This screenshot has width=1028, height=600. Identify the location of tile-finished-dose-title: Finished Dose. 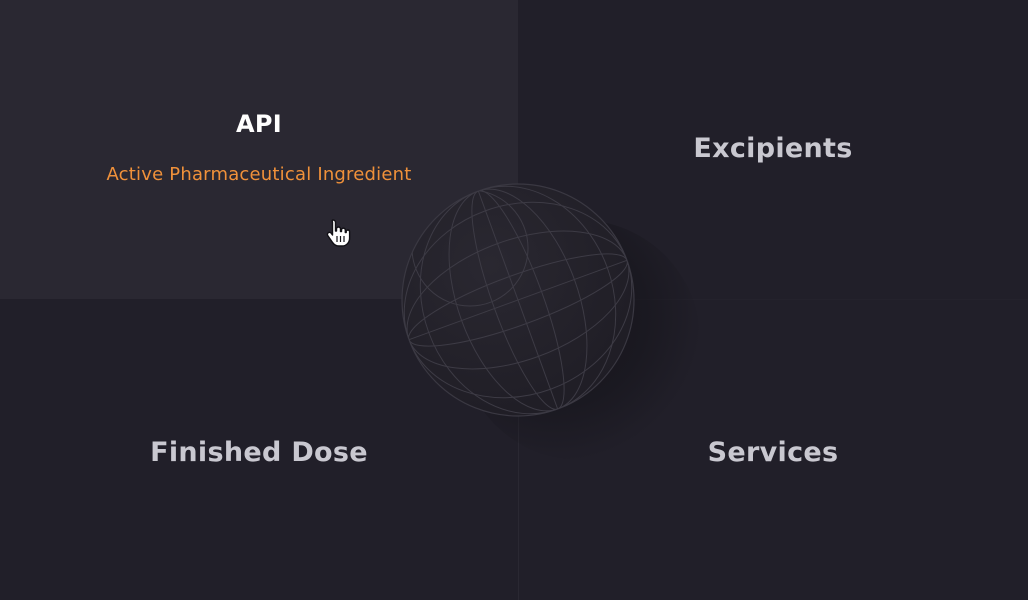
(259, 452).